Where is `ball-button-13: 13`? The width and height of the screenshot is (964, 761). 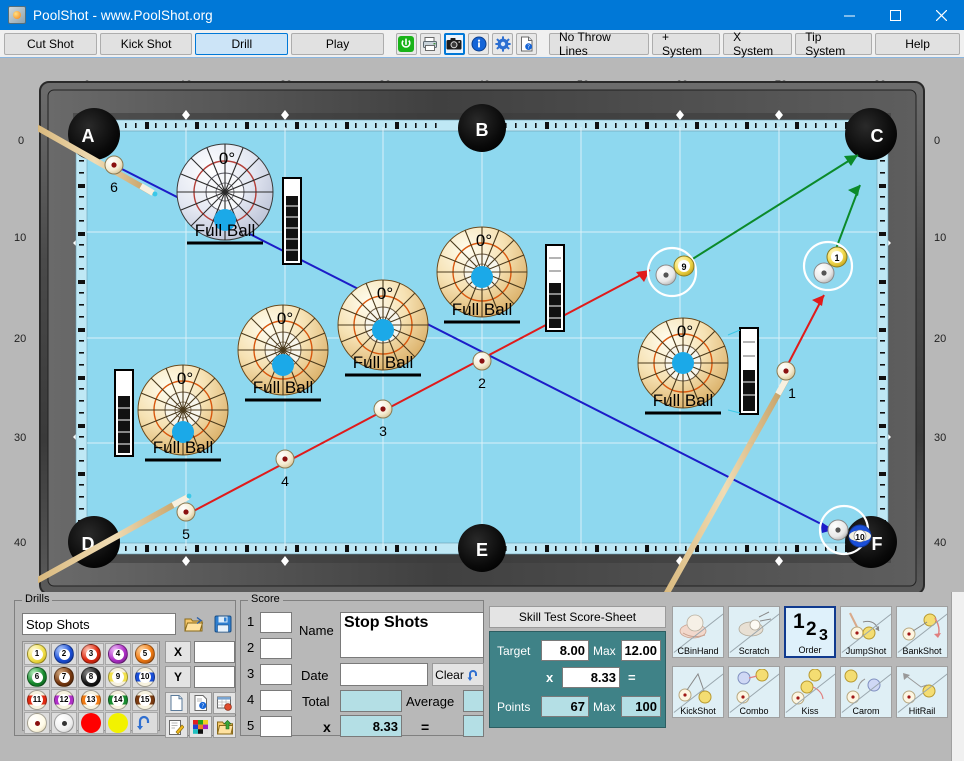 ball-button-13: 13 is located at coordinates (91, 700).